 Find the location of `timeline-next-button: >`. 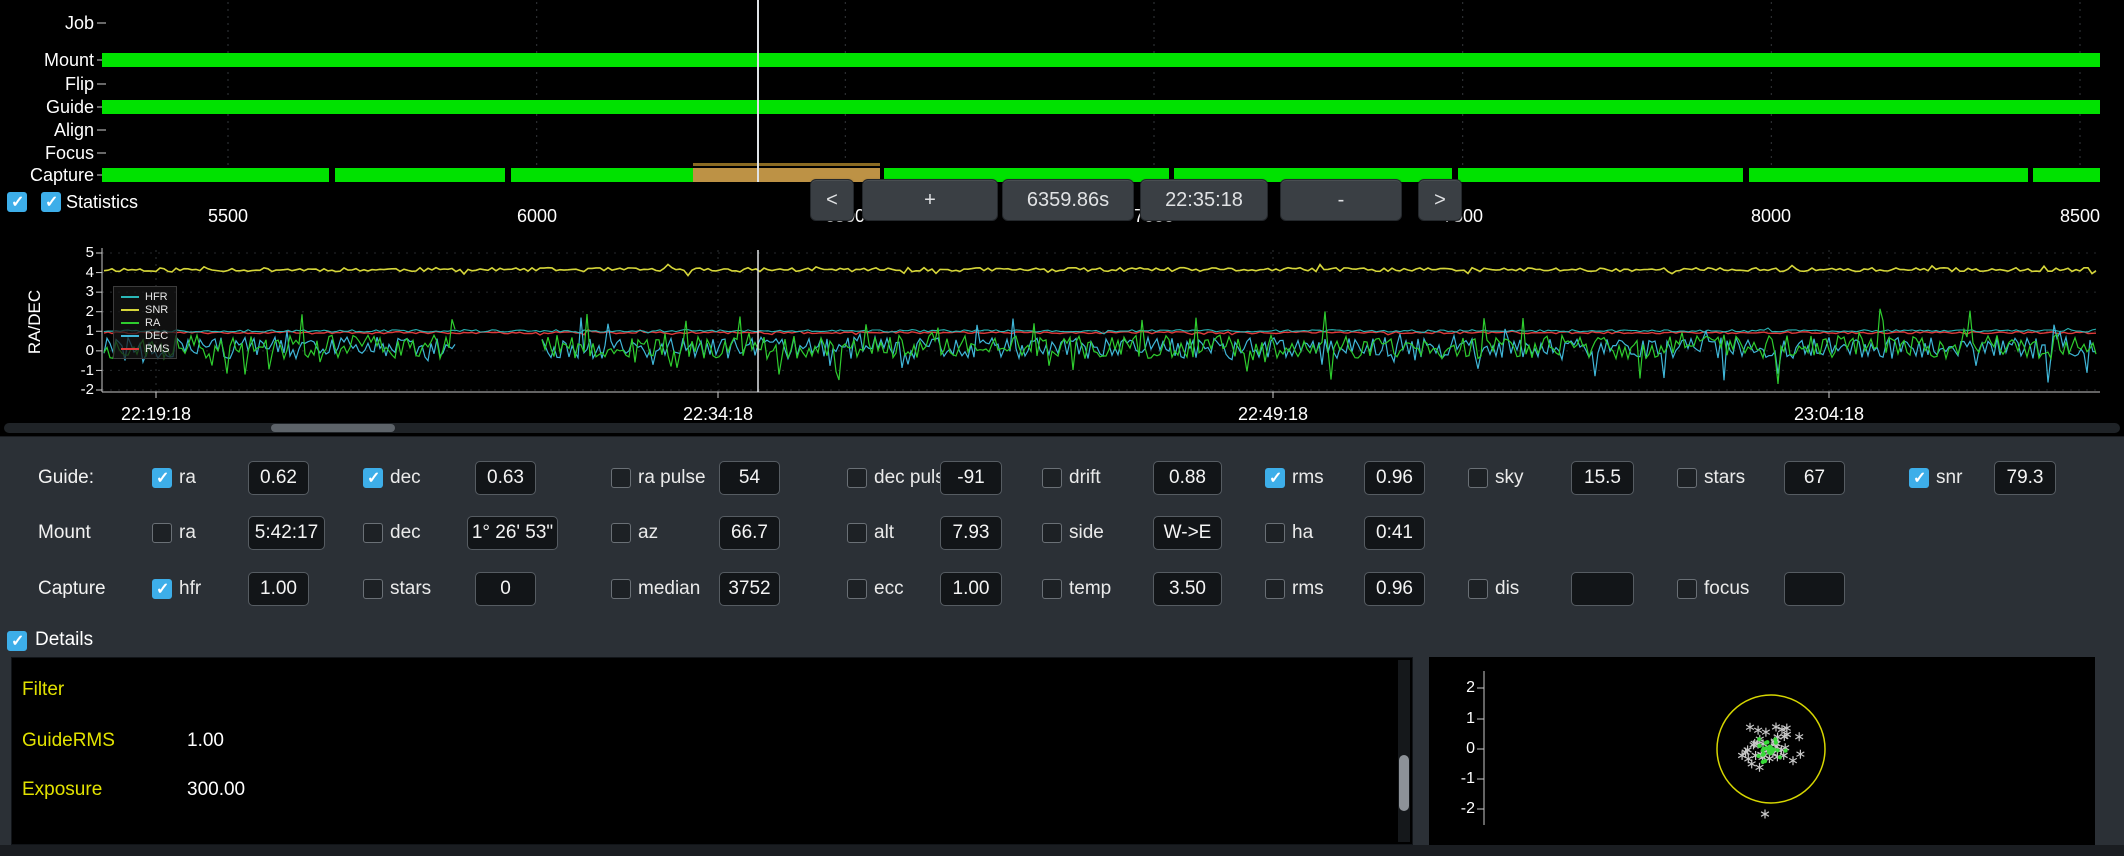

timeline-next-button: > is located at coordinates (1440, 200).